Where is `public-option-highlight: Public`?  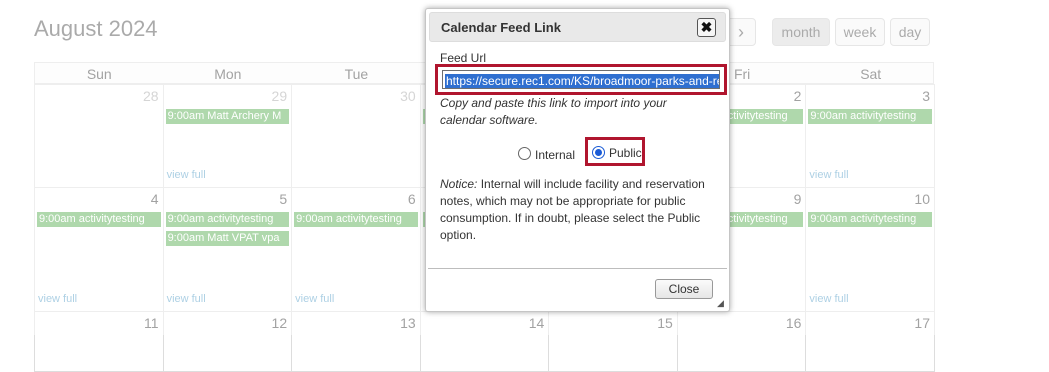
public-option-highlight: Public is located at coordinates (615, 151).